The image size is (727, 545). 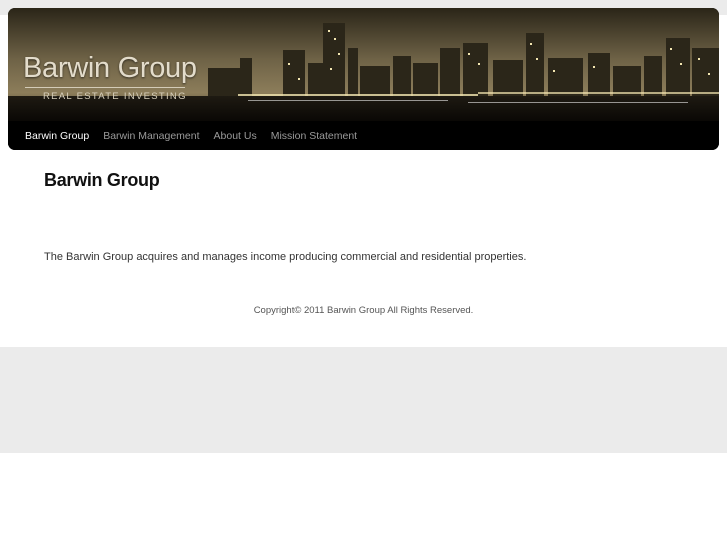 What do you see at coordinates (105, 87) in the screenshot?
I see `logo-divider` at bounding box center [105, 87].